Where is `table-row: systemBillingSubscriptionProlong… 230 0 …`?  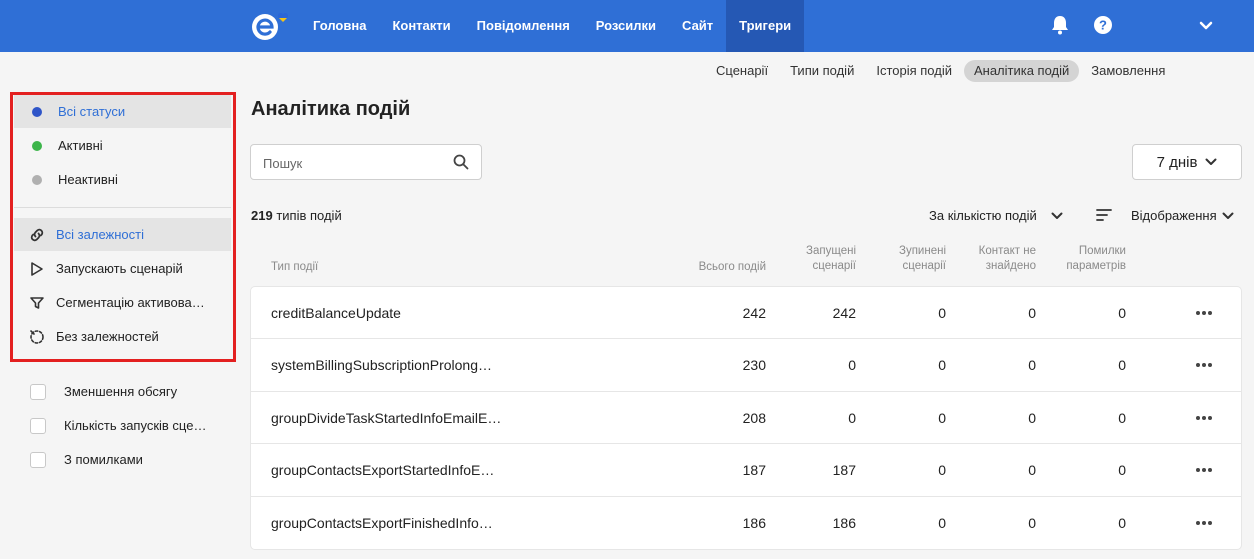
table-row: systemBillingSubscriptionProlong… 230 0 … is located at coordinates (746, 365).